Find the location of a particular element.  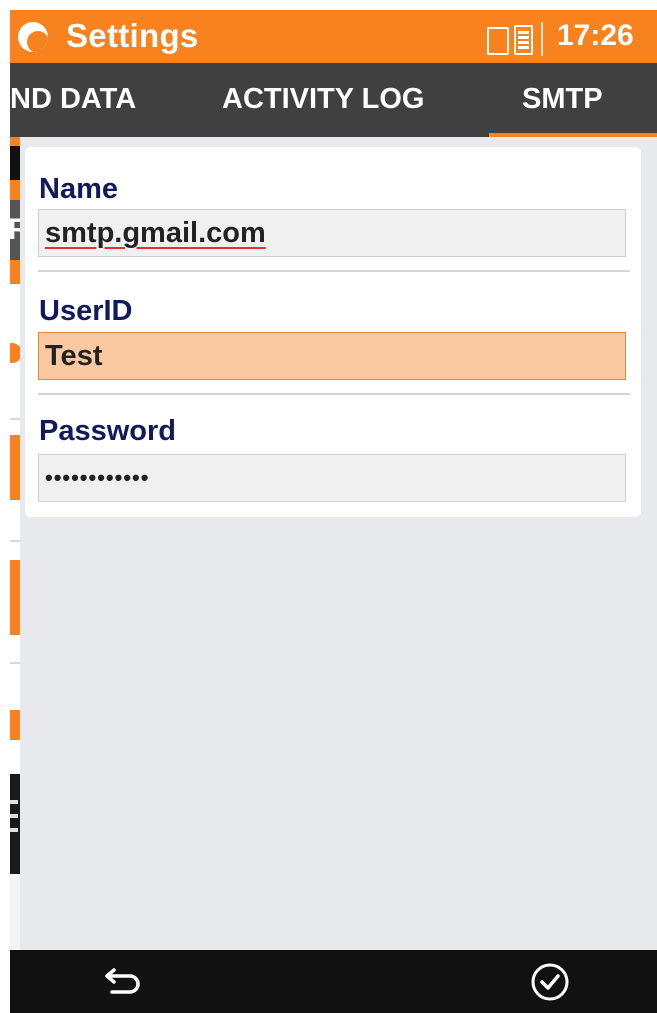

status-clock: 17:26 is located at coordinates (595, 35).